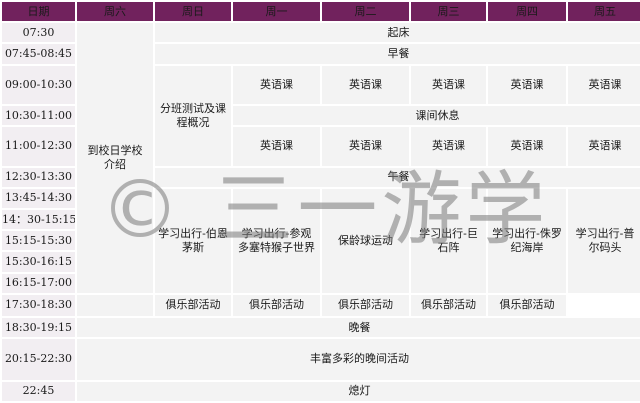 This screenshot has width=640, height=403. What do you see at coordinates (193, 12) in the screenshot?
I see `header-sunday: 周日` at bounding box center [193, 12].